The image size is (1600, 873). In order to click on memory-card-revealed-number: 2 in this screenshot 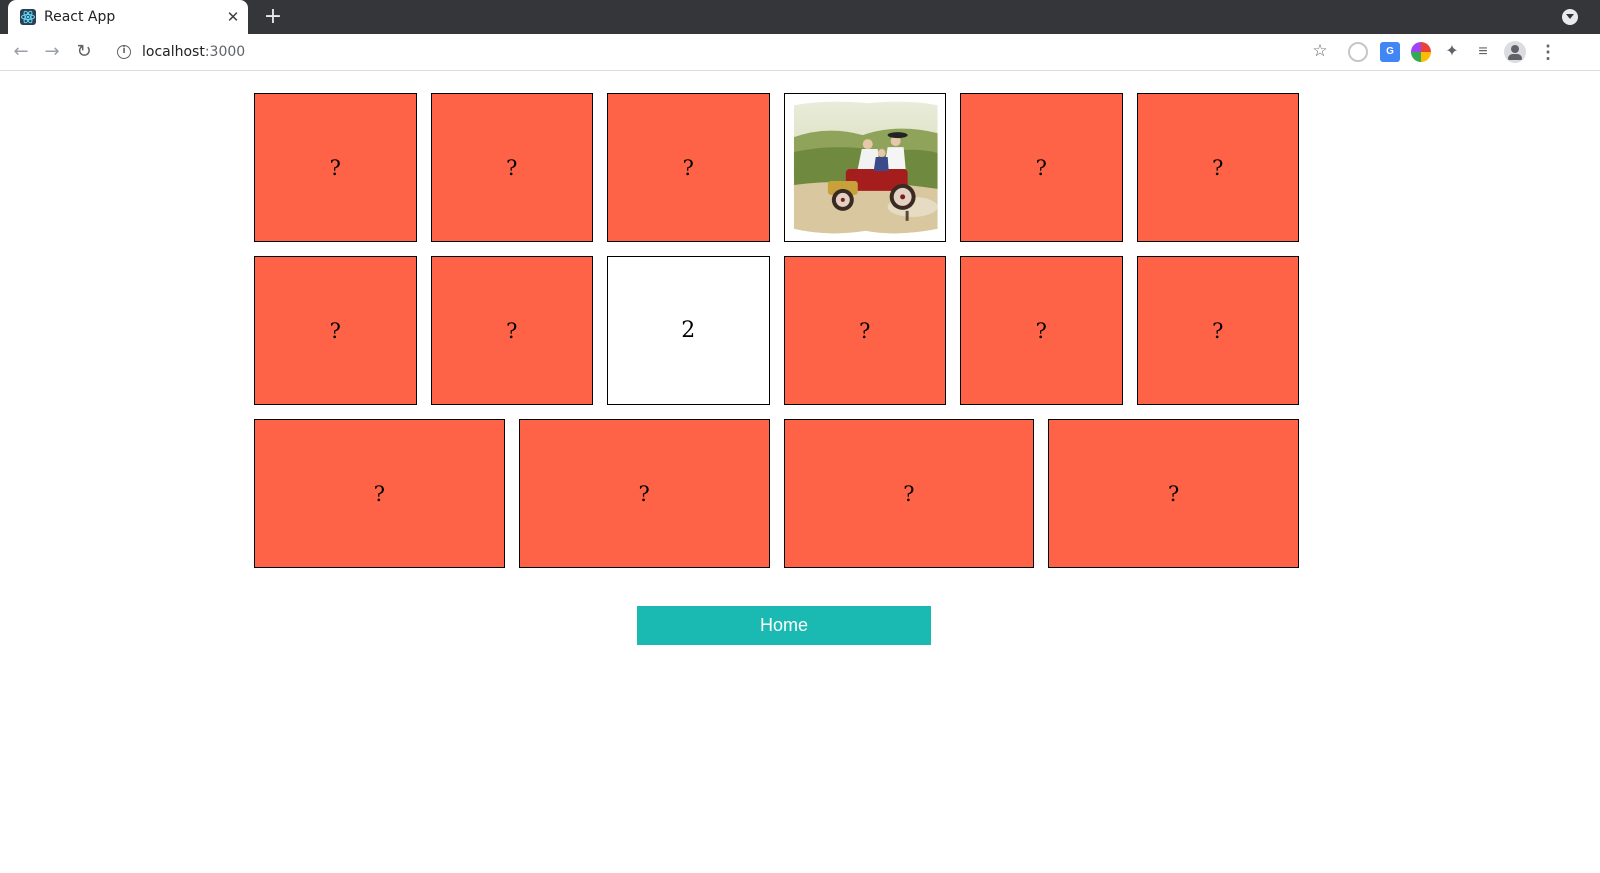, I will do `click(688, 330)`.